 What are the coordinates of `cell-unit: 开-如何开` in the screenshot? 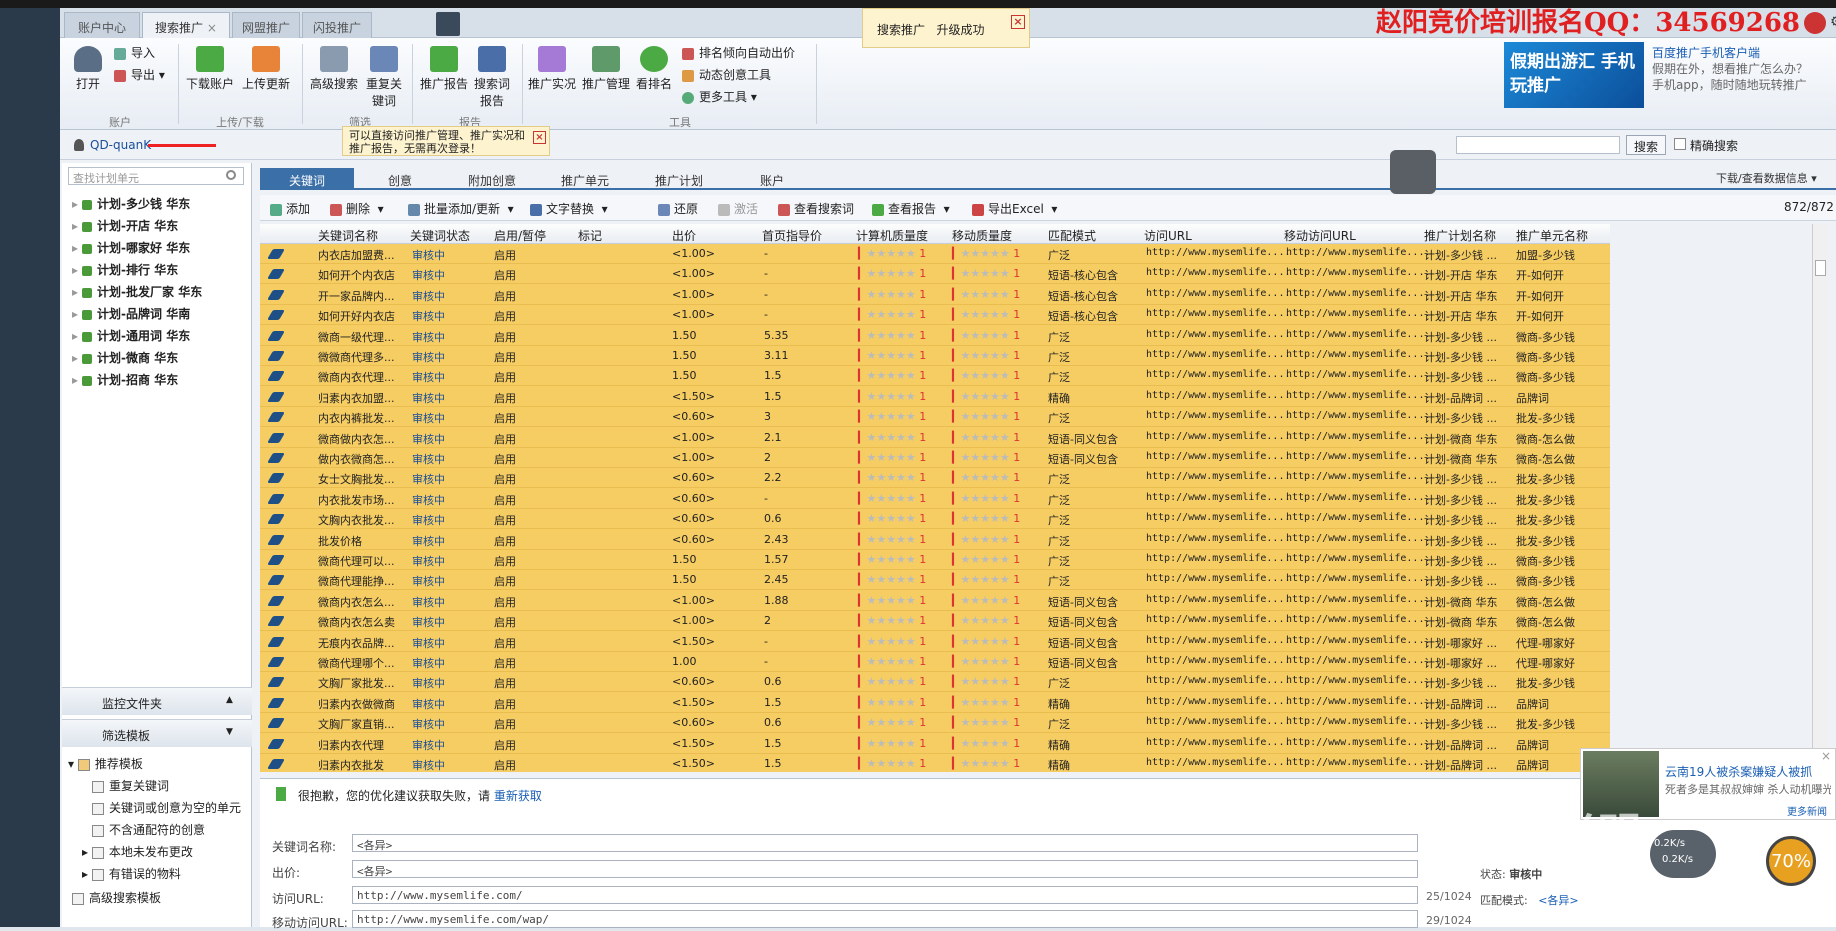 It's located at (1540, 275).